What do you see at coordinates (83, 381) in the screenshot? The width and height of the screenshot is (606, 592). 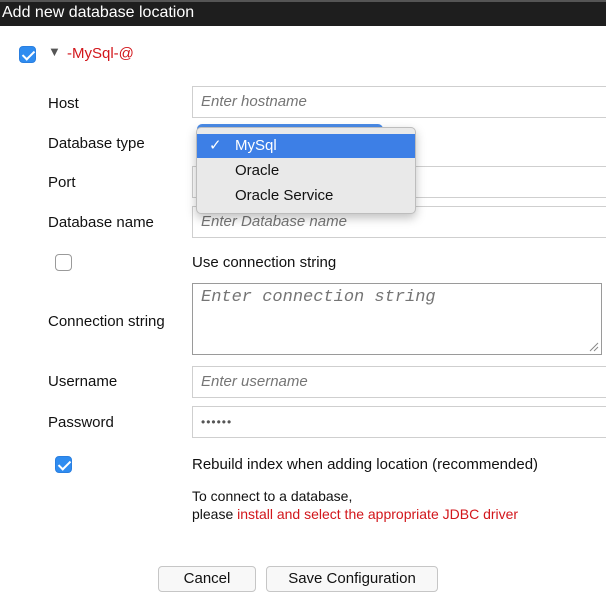 I see `username-label: Username` at bounding box center [83, 381].